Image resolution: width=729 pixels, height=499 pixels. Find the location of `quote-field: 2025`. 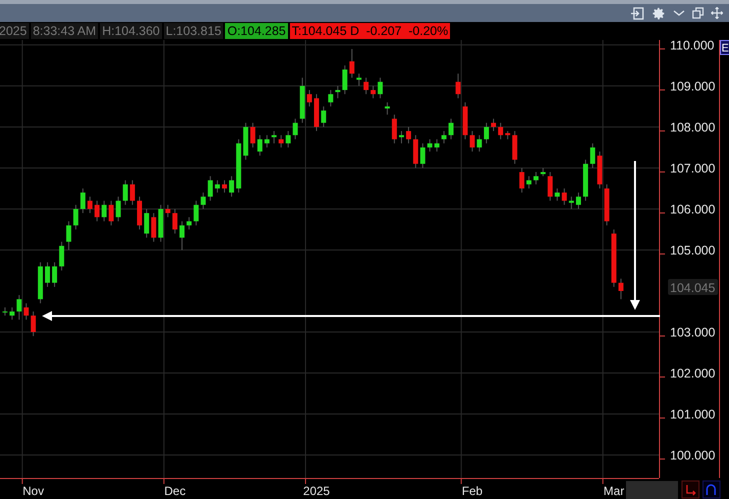

quote-field: 2025 is located at coordinates (14, 31).